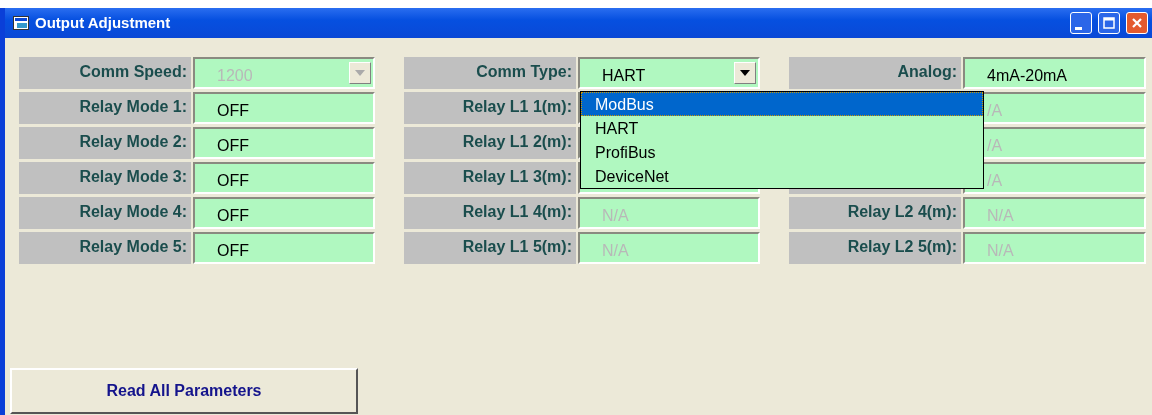 The width and height of the screenshot is (1152, 415). What do you see at coordinates (490, 178) in the screenshot?
I see `field-label: Relay L1 3(m):` at bounding box center [490, 178].